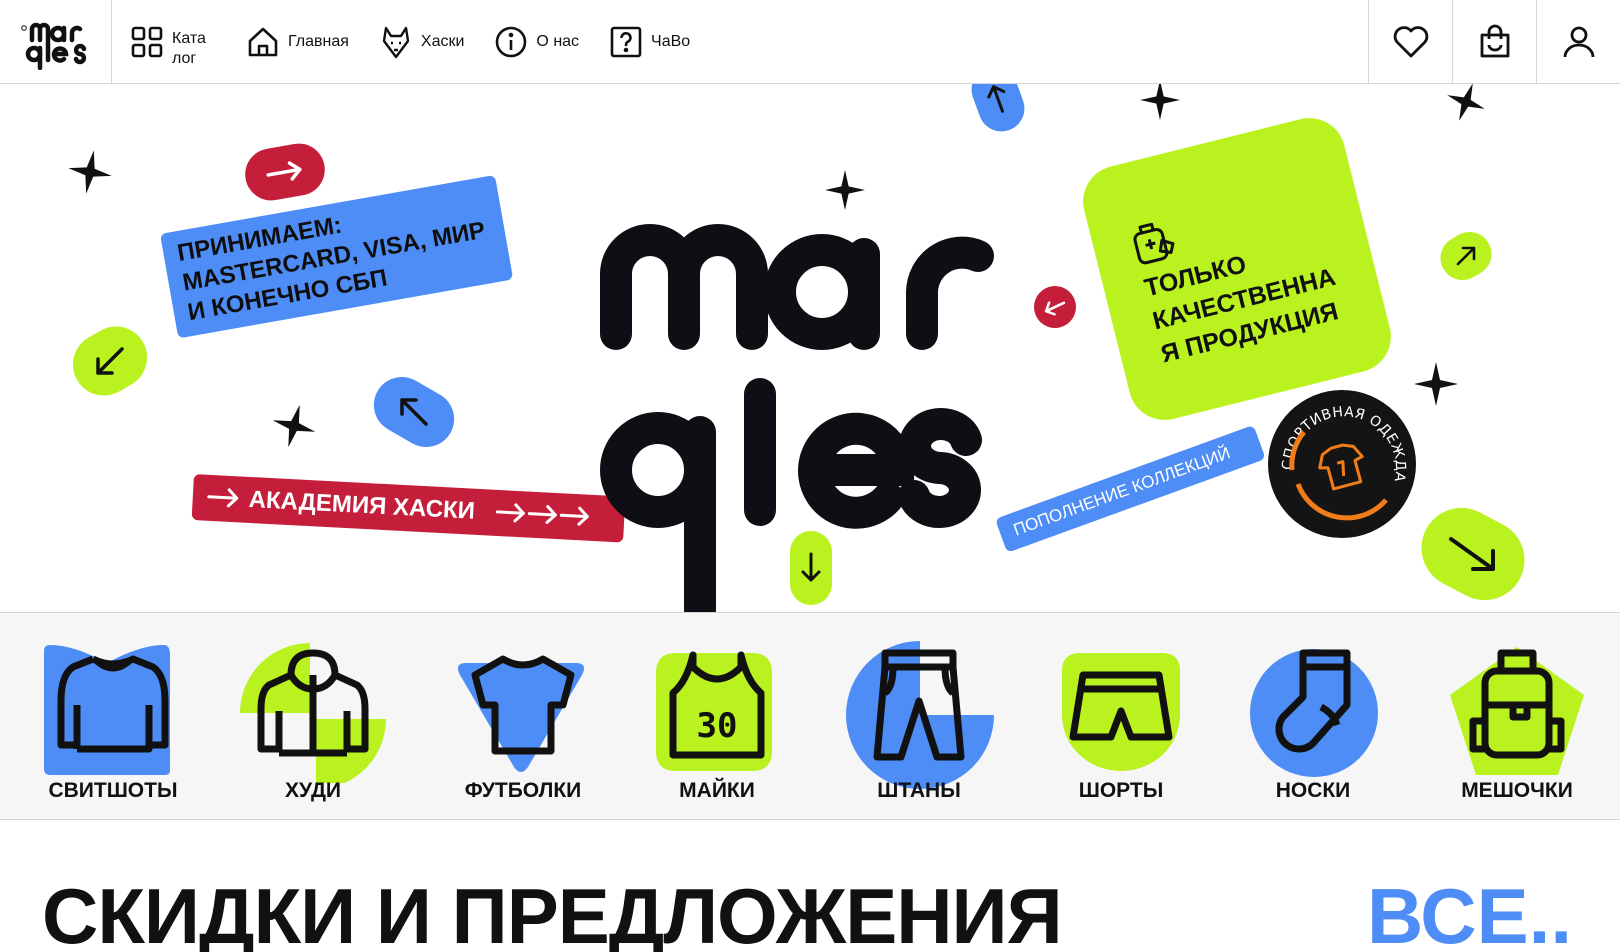 The image size is (1620, 952). Describe the element at coordinates (313, 703) in the screenshot. I see `hoodie-icon` at that location.